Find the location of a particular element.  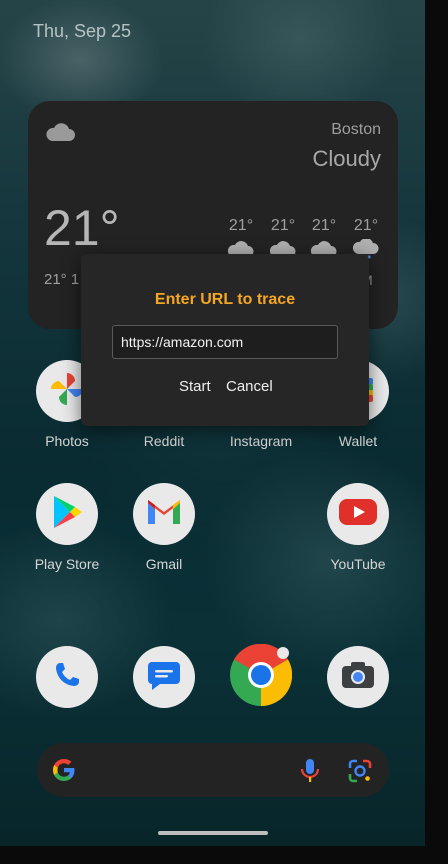

app-label: Reddit is located at coordinates (164, 441).